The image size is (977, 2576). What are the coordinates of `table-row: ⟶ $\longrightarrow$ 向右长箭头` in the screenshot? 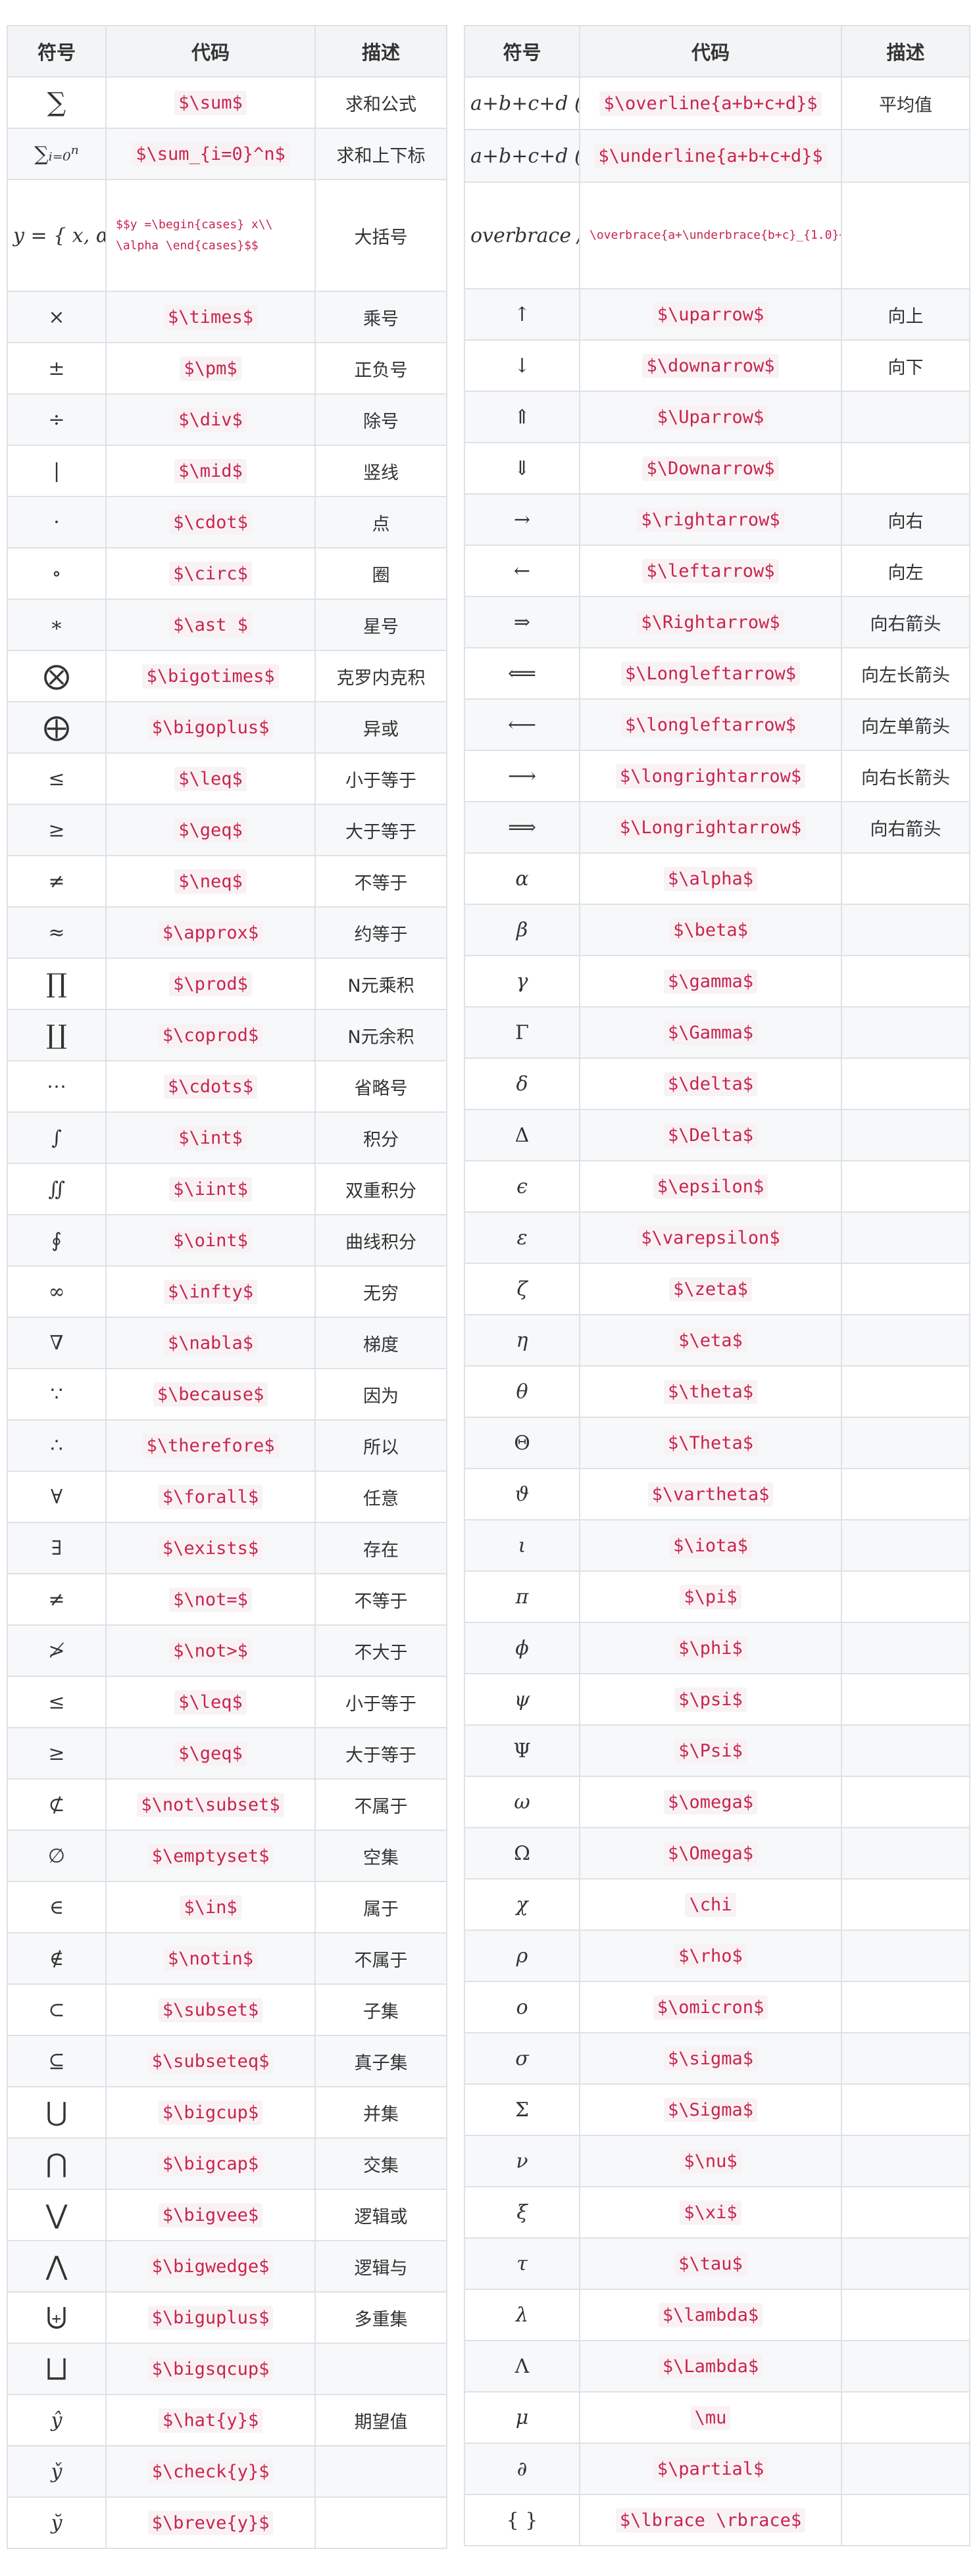 It's located at (717, 776).